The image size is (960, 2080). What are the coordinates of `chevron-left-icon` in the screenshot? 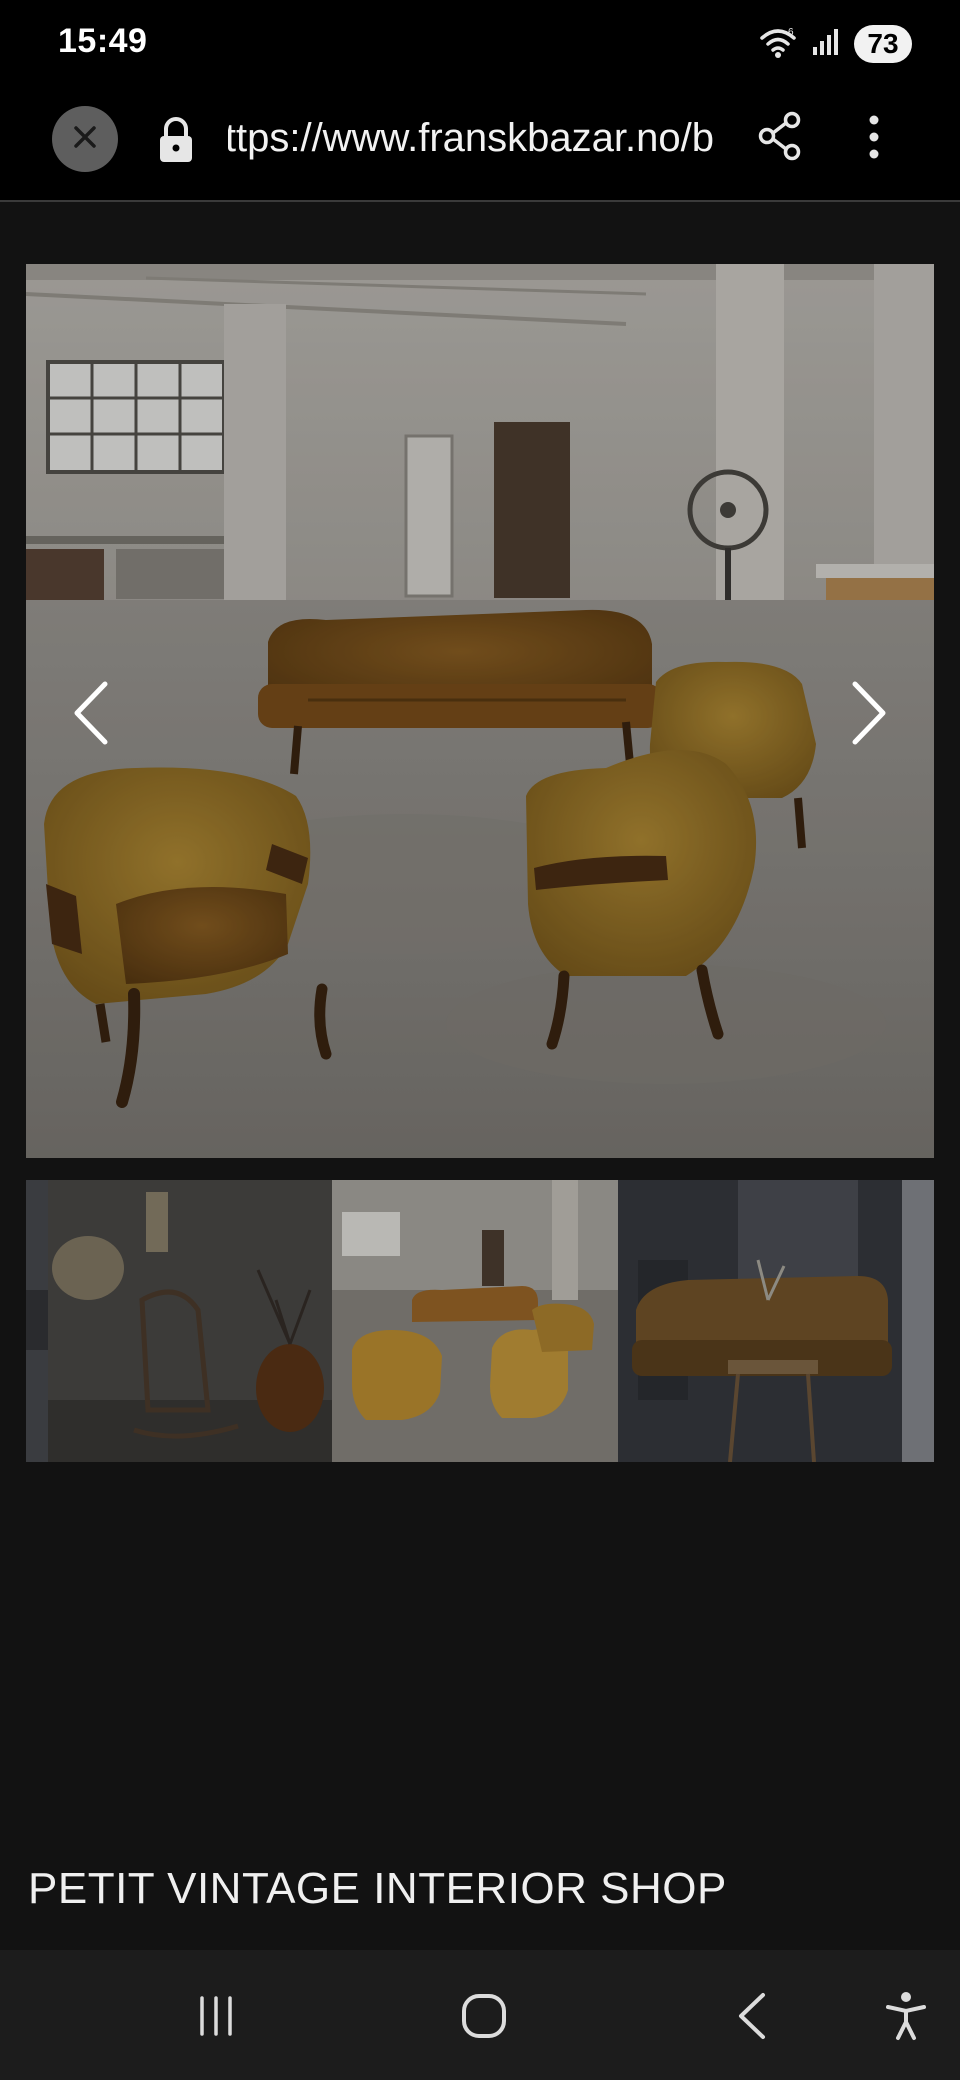 It's located at (91, 713).